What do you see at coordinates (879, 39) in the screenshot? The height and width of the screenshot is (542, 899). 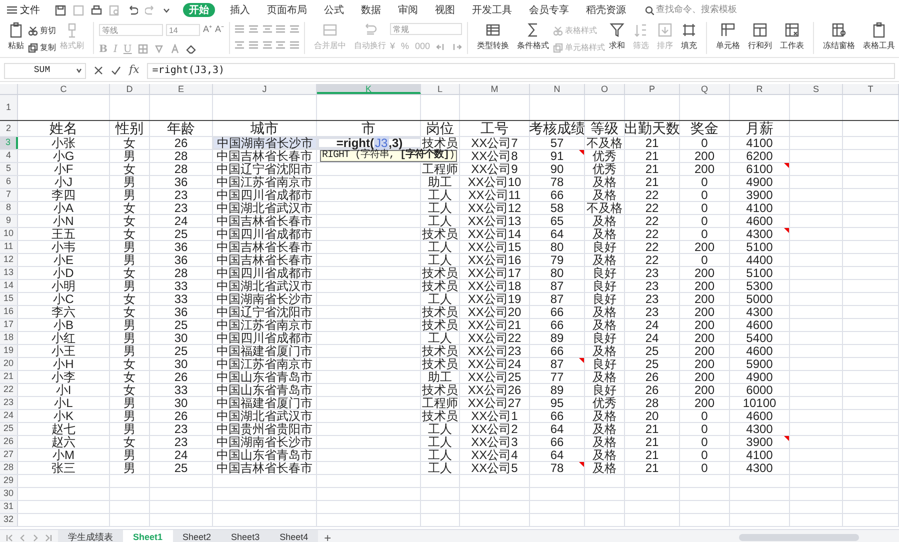 I see `ribbon-button: 表格工具` at bounding box center [879, 39].